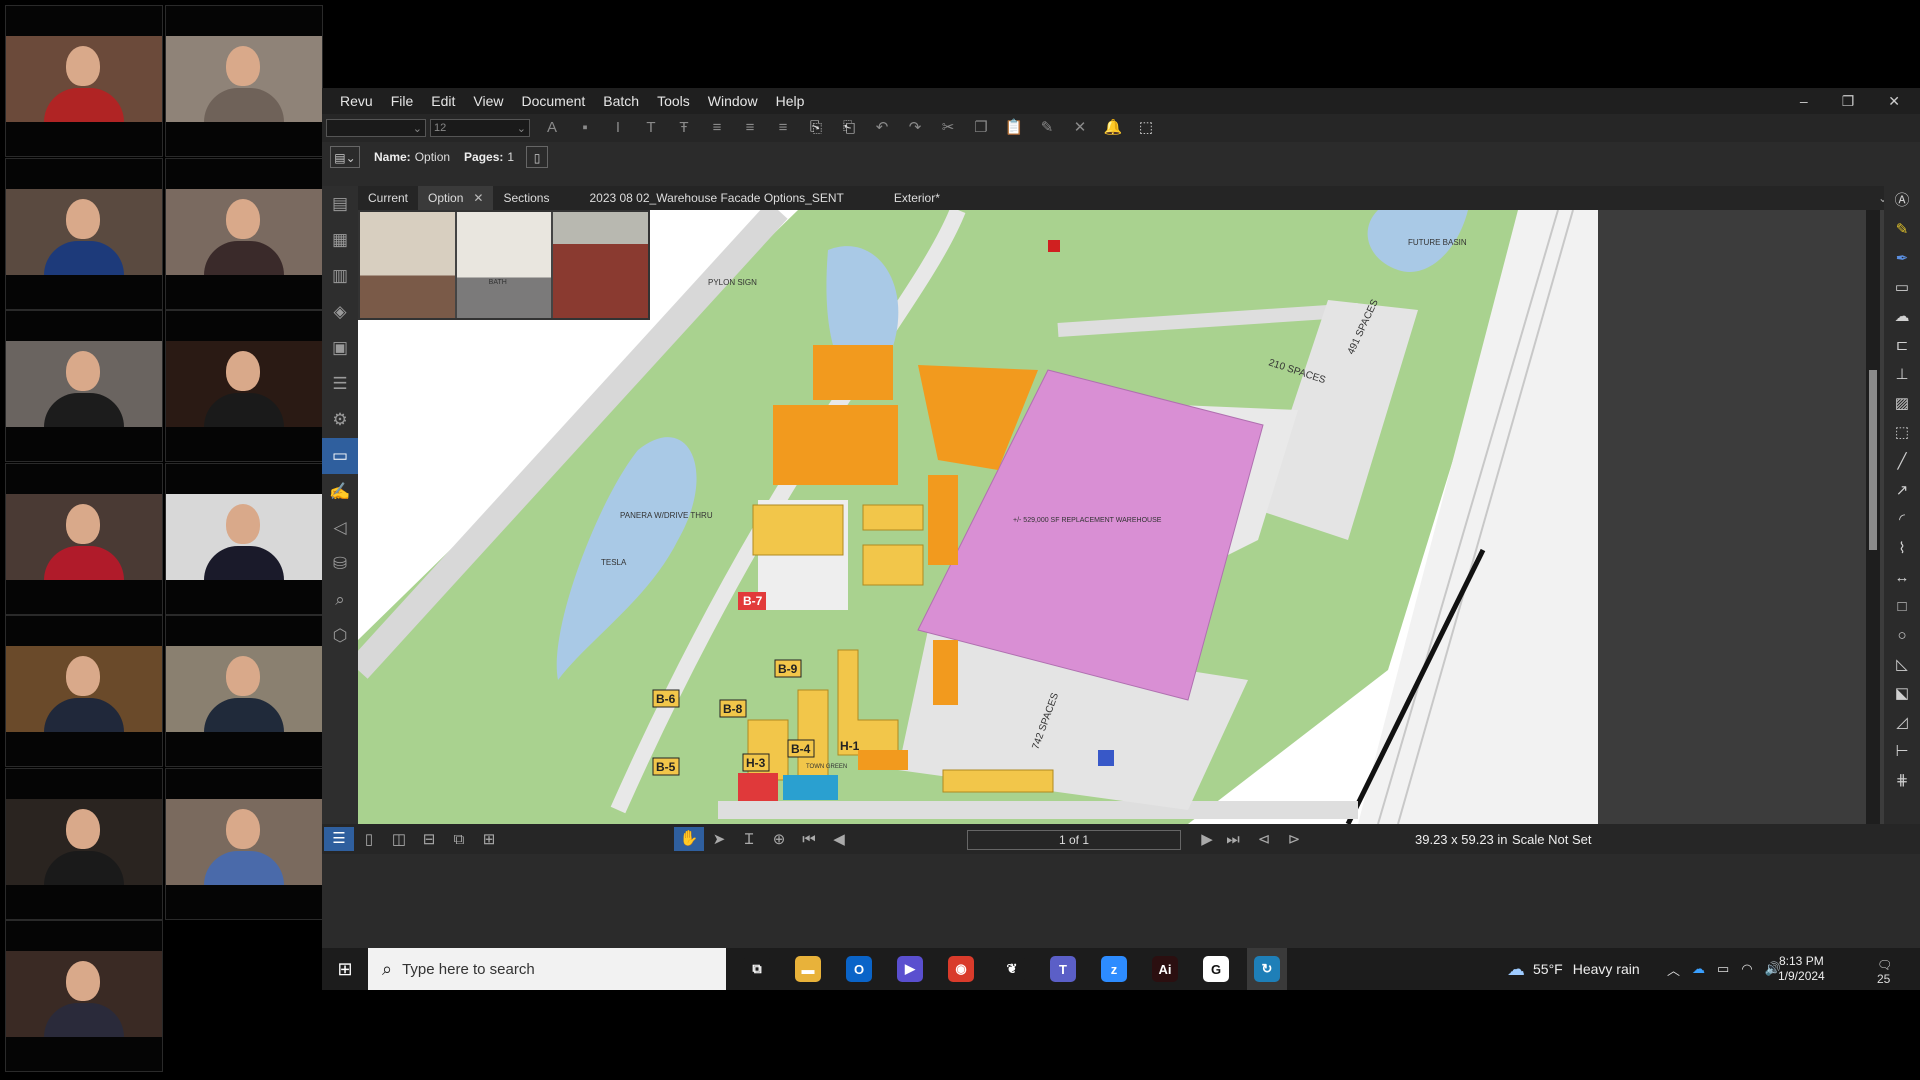 The width and height of the screenshot is (1920, 1080). I want to click on select-text-icon: Ɪ, so click(749, 839).